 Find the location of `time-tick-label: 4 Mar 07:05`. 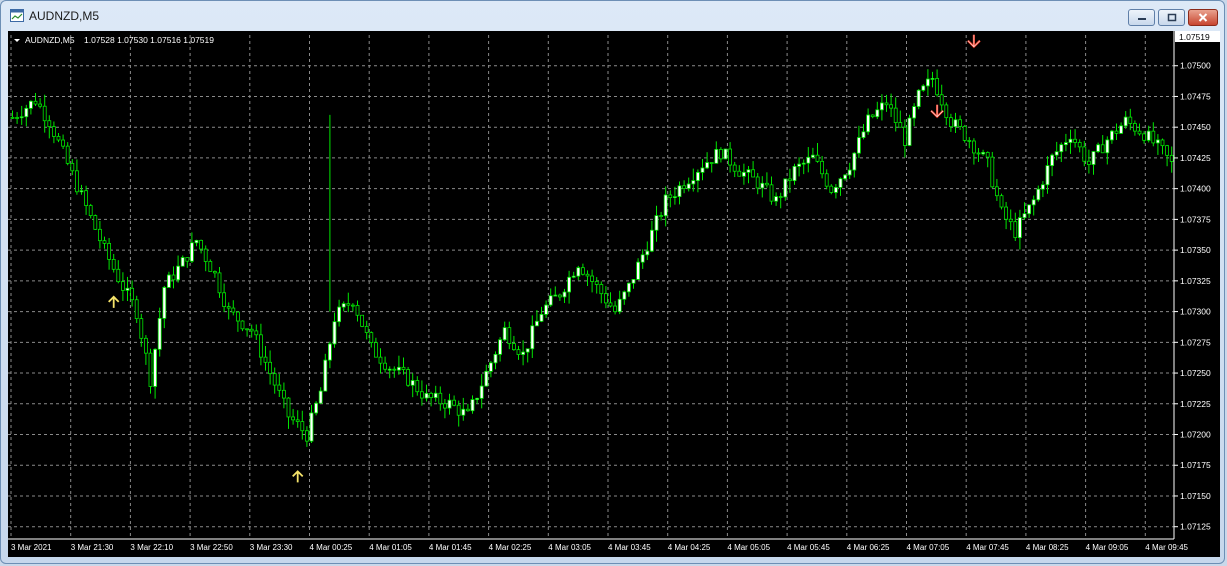

time-tick-label: 4 Mar 07:05 is located at coordinates (928, 547).